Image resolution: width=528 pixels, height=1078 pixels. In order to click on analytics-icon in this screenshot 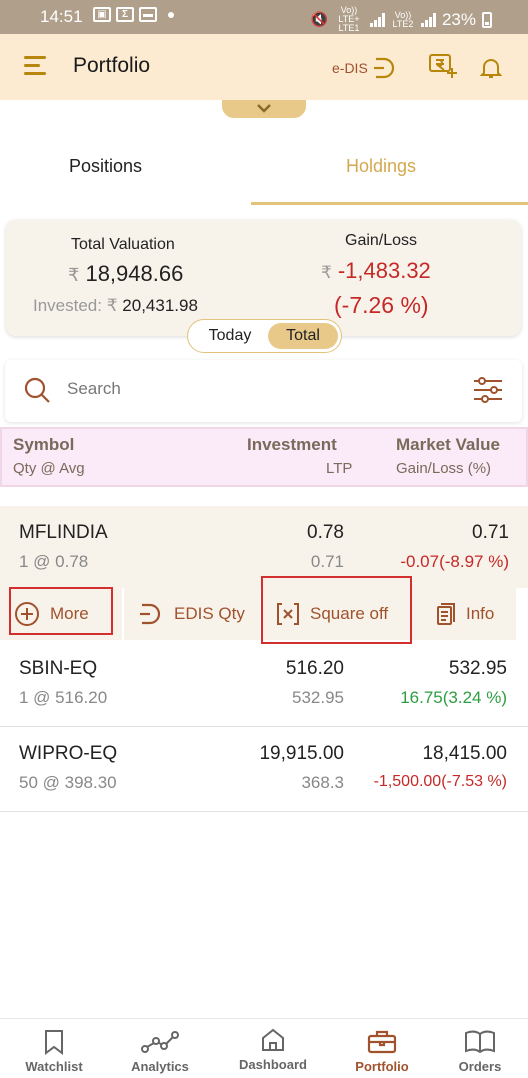, I will do `click(160, 1042)`.